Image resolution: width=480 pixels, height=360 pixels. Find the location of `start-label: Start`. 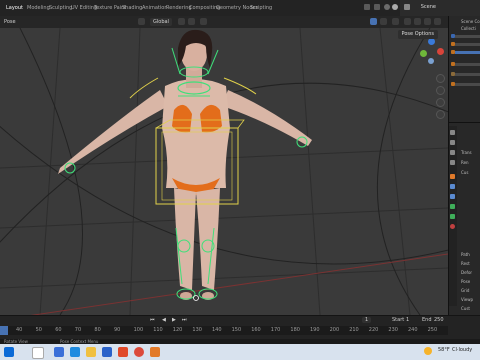

start-label: Start is located at coordinates (398, 320).